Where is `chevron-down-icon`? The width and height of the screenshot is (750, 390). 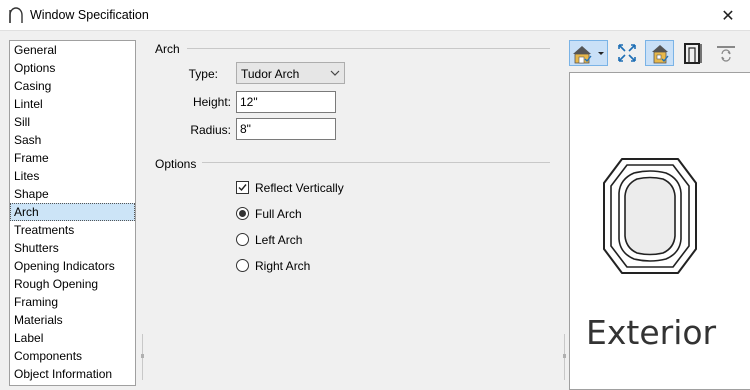
chevron-down-icon is located at coordinates (335, 73).